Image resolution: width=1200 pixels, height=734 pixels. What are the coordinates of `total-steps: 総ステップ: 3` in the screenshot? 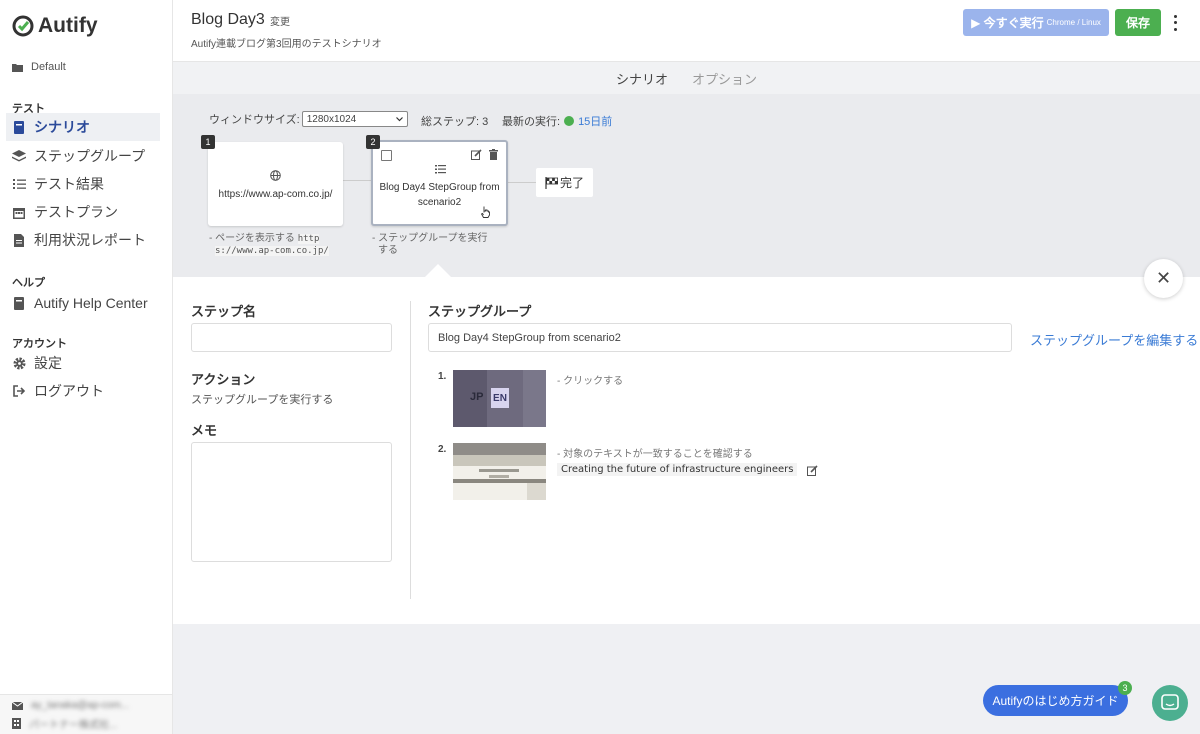 It's located at (455, 122).